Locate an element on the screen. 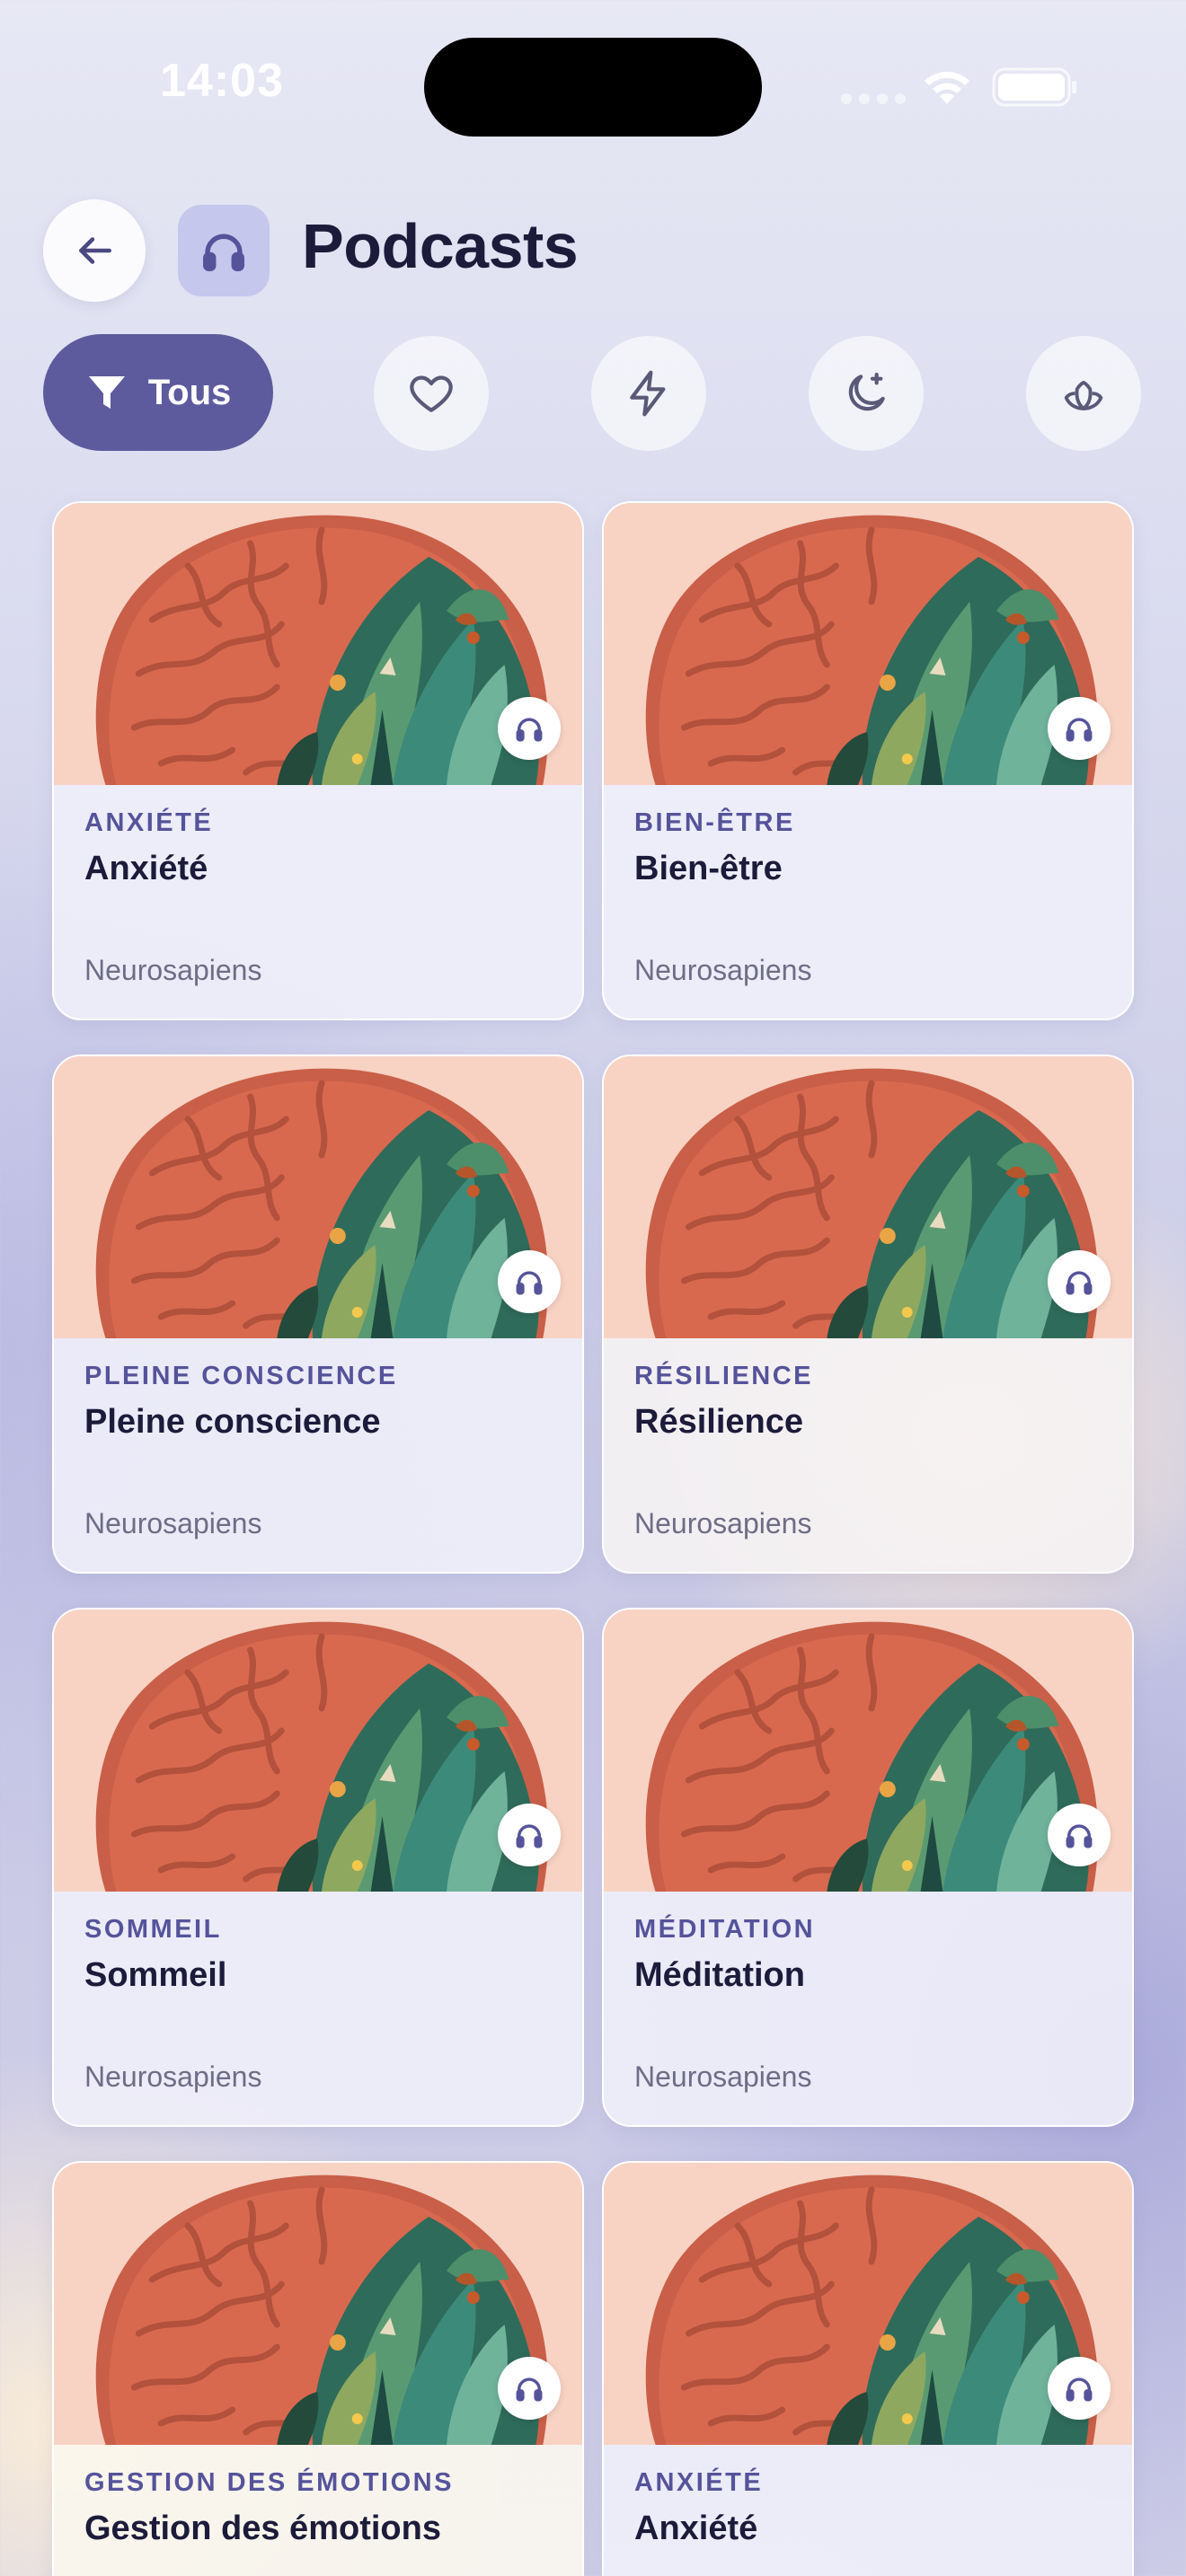 Image resolution: width=1186 pixels, height=2576 pixels. podcast-card: SOMMEIL Sommeil Neurosapiens is located at coordinates (318, 1867).